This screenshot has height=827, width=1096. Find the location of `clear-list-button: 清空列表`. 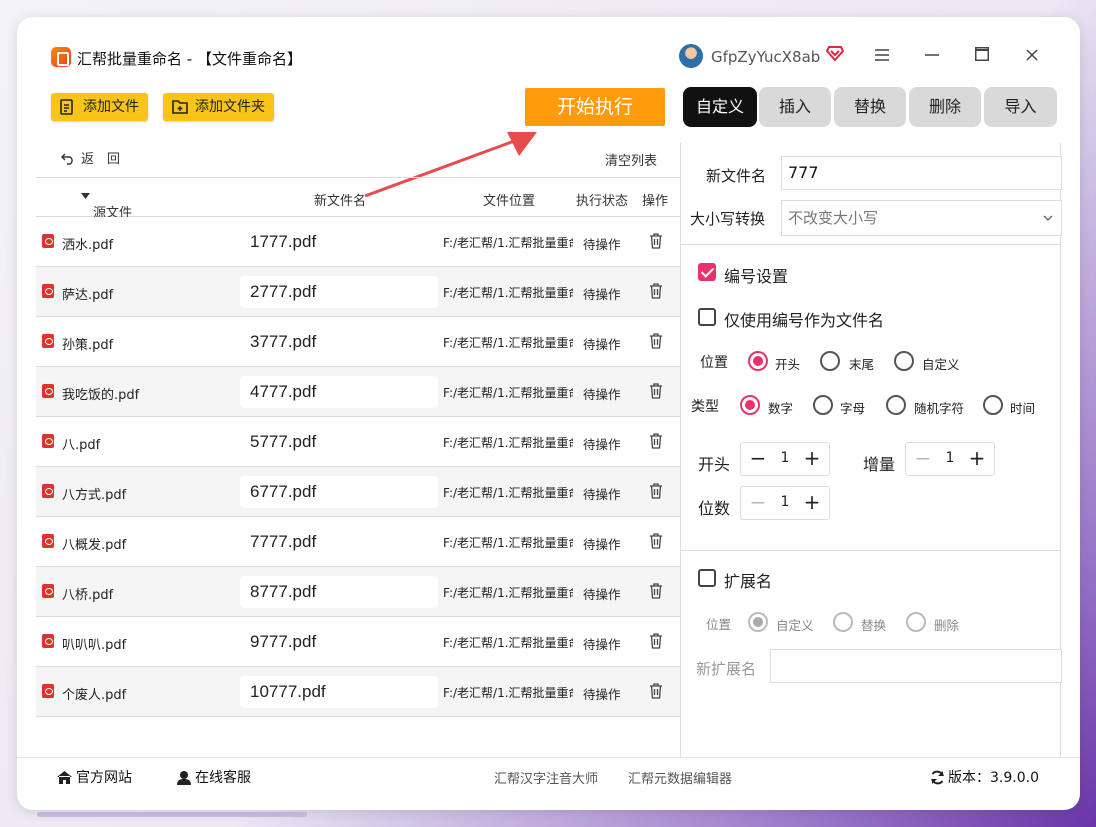

clear-list-button: 清空列表 is located at coordinates (631, 159).